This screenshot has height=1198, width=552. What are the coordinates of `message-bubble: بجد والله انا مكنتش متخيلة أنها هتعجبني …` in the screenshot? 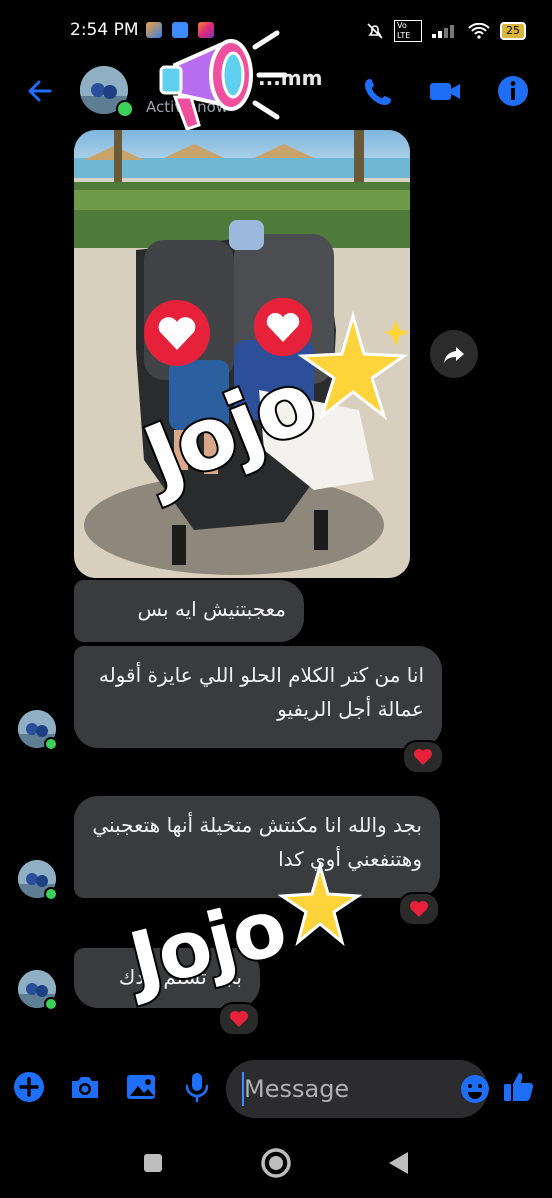 It's located at (257, 847).